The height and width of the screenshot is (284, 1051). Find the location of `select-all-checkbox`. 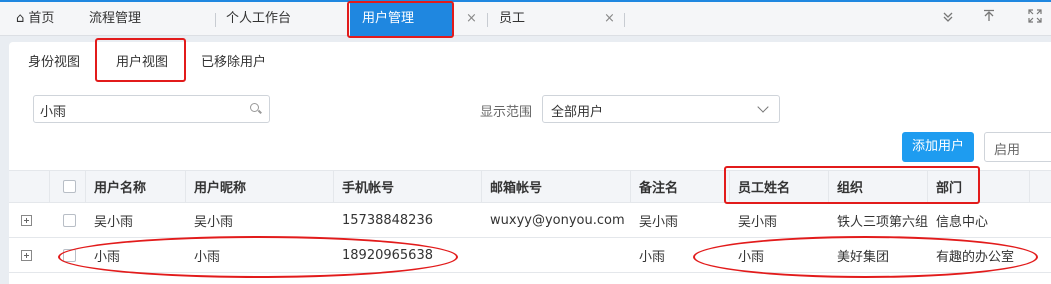

select-all-checkbox is located at coordinates (69, 186).